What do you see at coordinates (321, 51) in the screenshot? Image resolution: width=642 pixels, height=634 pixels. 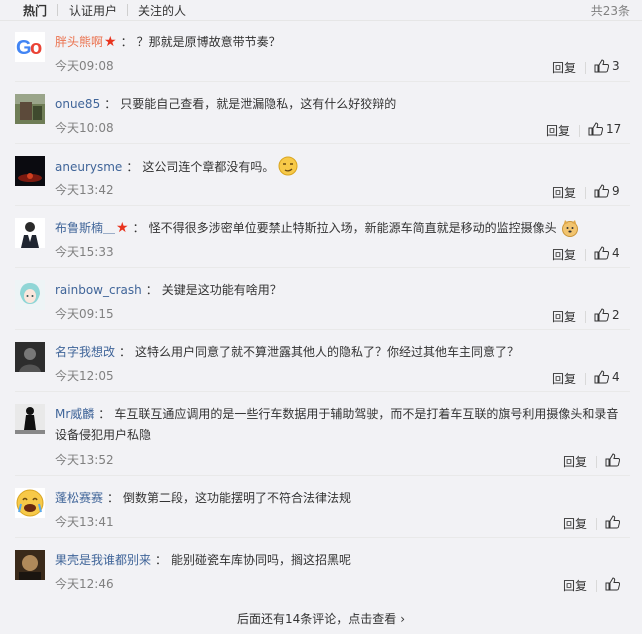 I see `comment-item: Go 胖头熊啊★：？那就是原博故意带节奏？ 今天09:08 回复 3` at bounding box center [321, 51].